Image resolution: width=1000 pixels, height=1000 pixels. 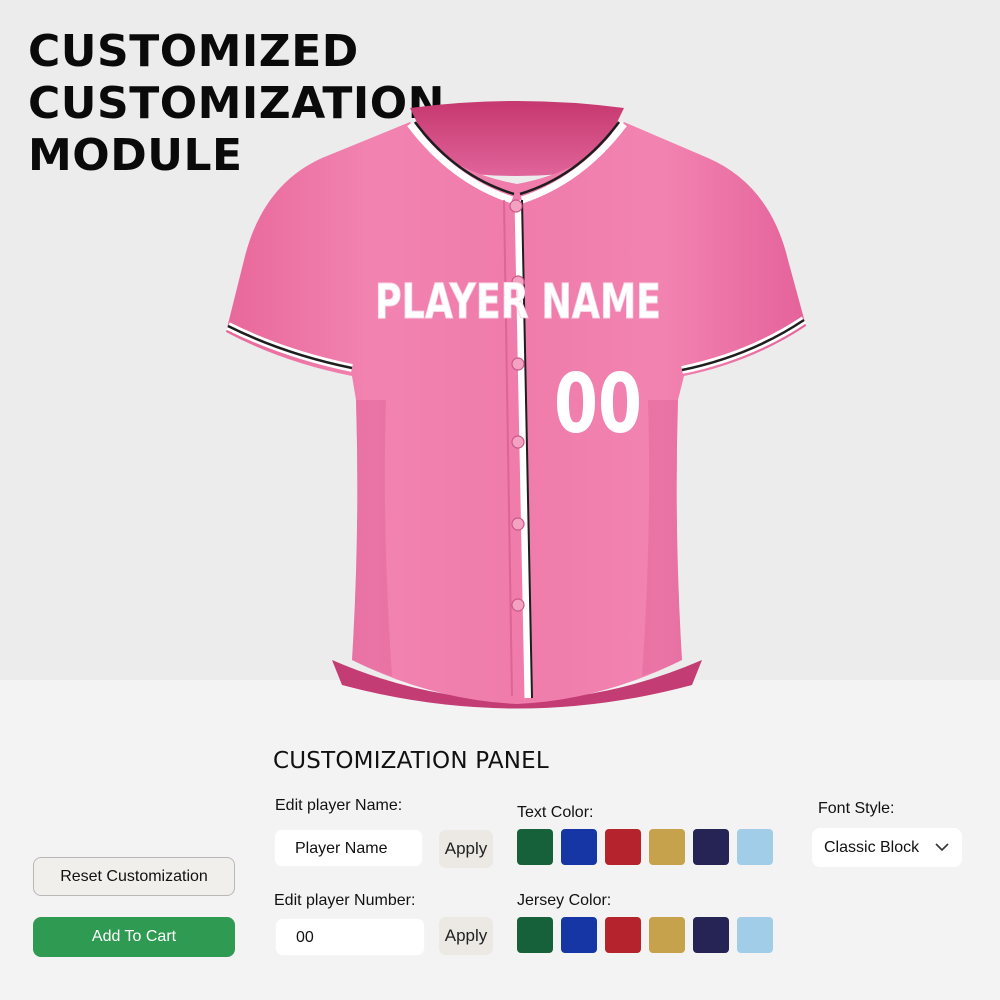 What do you see at coordinates (411, 761) in the screenshot?
I see `panel-title: CUSTOMIZATION PANEL` at bounding box center [411, 761].